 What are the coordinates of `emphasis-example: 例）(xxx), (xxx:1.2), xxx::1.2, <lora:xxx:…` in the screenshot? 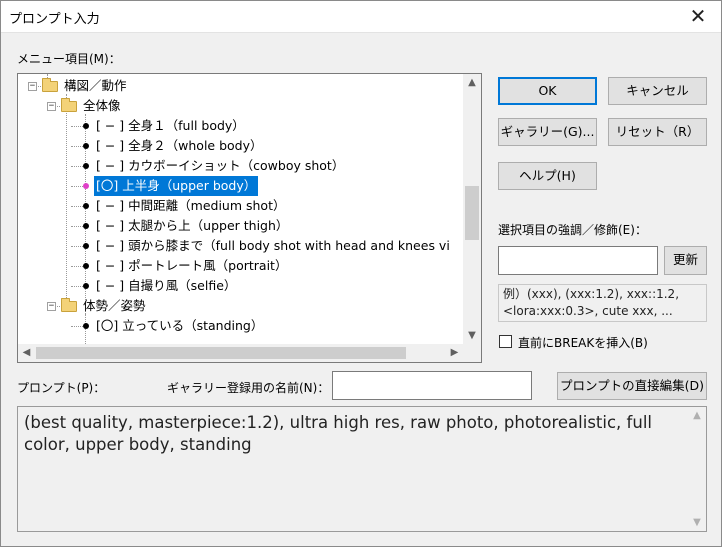 It's located at (602, 303).